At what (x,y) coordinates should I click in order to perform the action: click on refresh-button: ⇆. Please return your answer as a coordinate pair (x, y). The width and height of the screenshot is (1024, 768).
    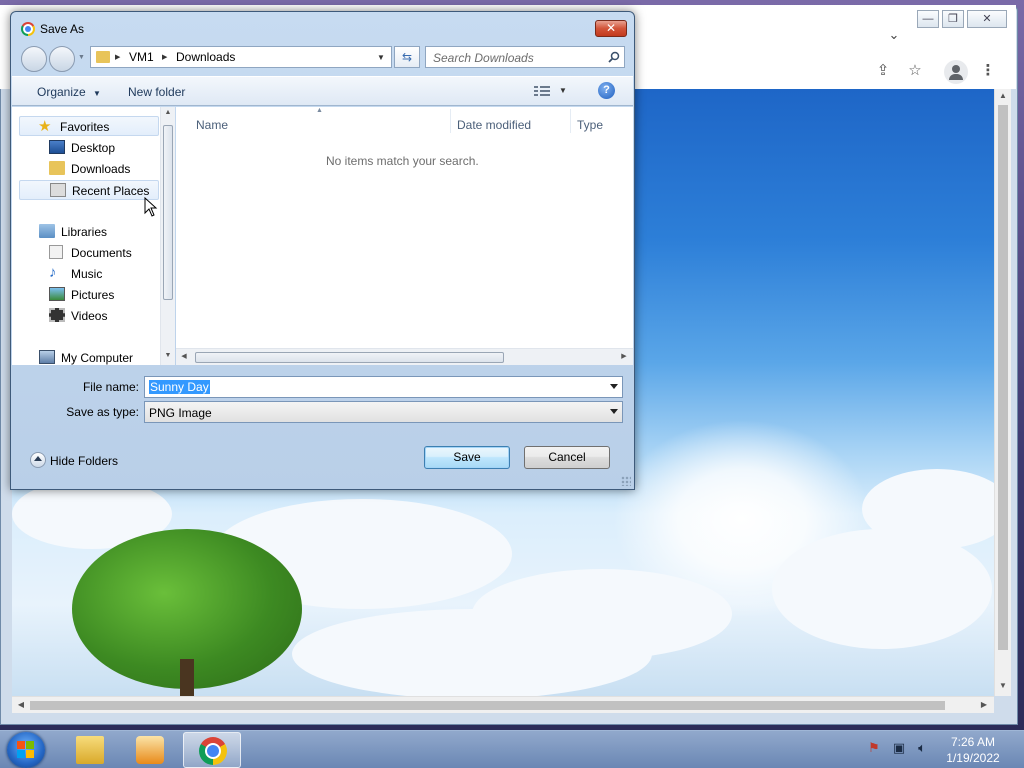
    Looking at the image, I should click on (407, 57).